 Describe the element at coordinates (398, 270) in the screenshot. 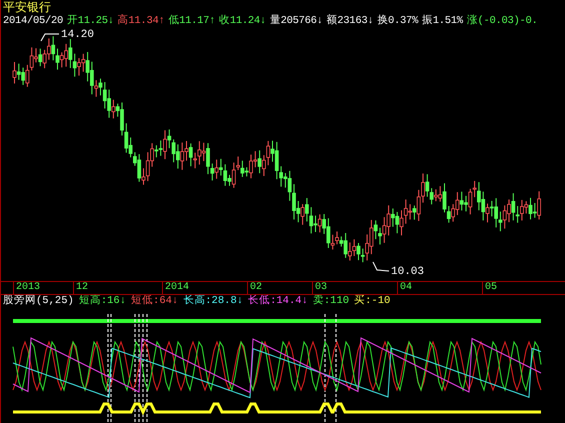

I see `price-label: 10.03` at that location.